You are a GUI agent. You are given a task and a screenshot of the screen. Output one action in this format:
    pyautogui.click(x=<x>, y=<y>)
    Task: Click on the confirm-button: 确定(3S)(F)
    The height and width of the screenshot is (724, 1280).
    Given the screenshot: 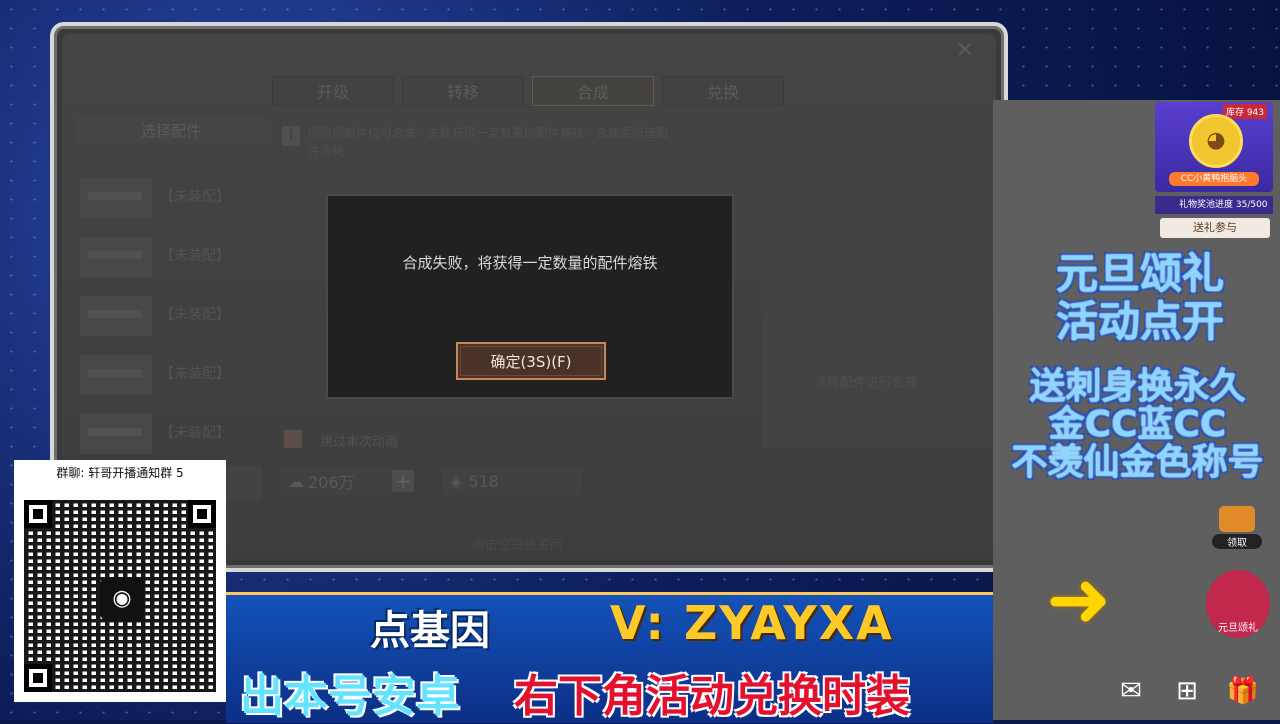 What is the action you would take?
    pyautogui.click(x=531, y=361)
    